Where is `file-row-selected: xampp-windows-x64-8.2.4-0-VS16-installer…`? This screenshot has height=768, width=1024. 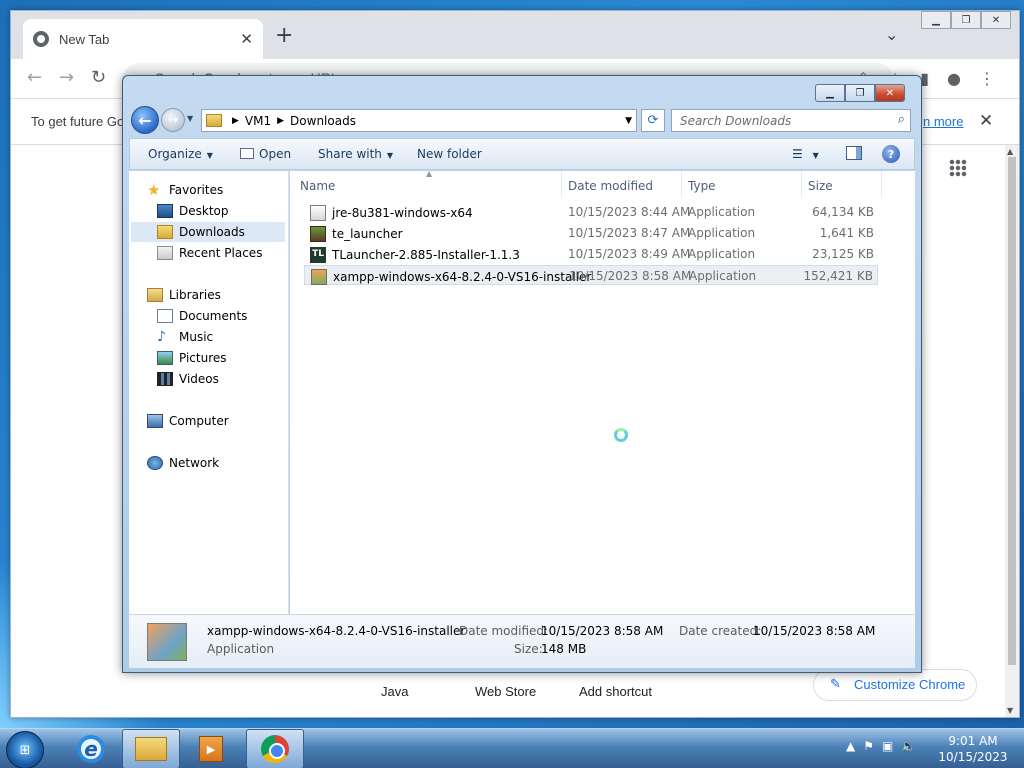 file-row-selected: xampp-windows-x64-8.2.4-0-VS16-installer… is located at coordinates (591, 275).